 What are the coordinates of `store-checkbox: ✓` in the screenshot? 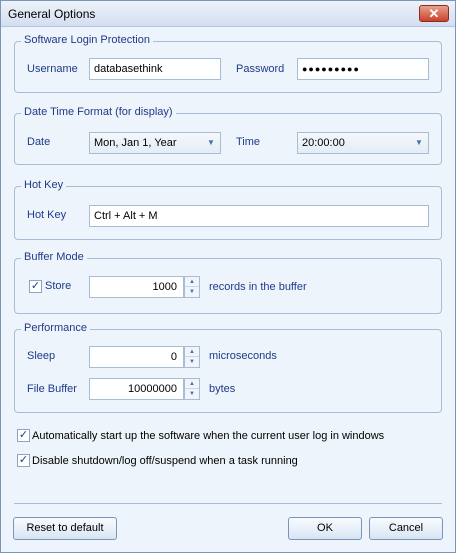 It's located at (35, 286).